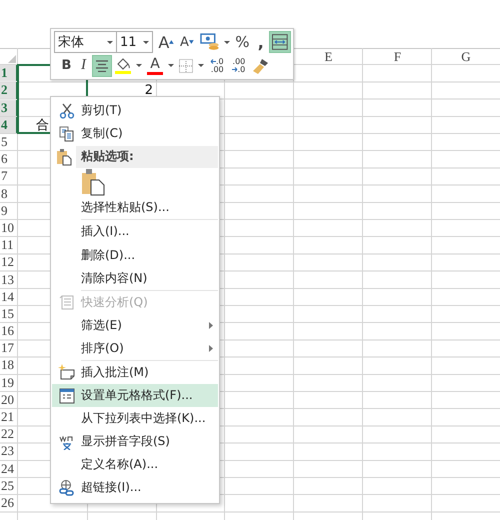 The image size is (500, 520). Describe the element at coordinates (135, 110) in the screenshot. I see `menu-item: 剪切(T)` at that location.